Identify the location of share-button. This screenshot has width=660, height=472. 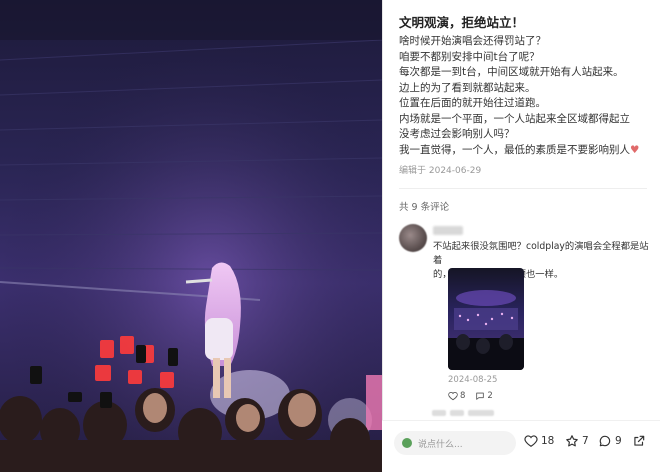
(639, 441).